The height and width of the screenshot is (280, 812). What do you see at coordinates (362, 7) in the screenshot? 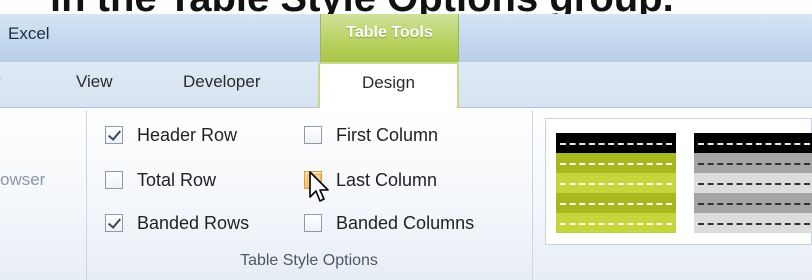
I see `caption-text: in the Table Style Options group.` at bounding box center [362, 7].